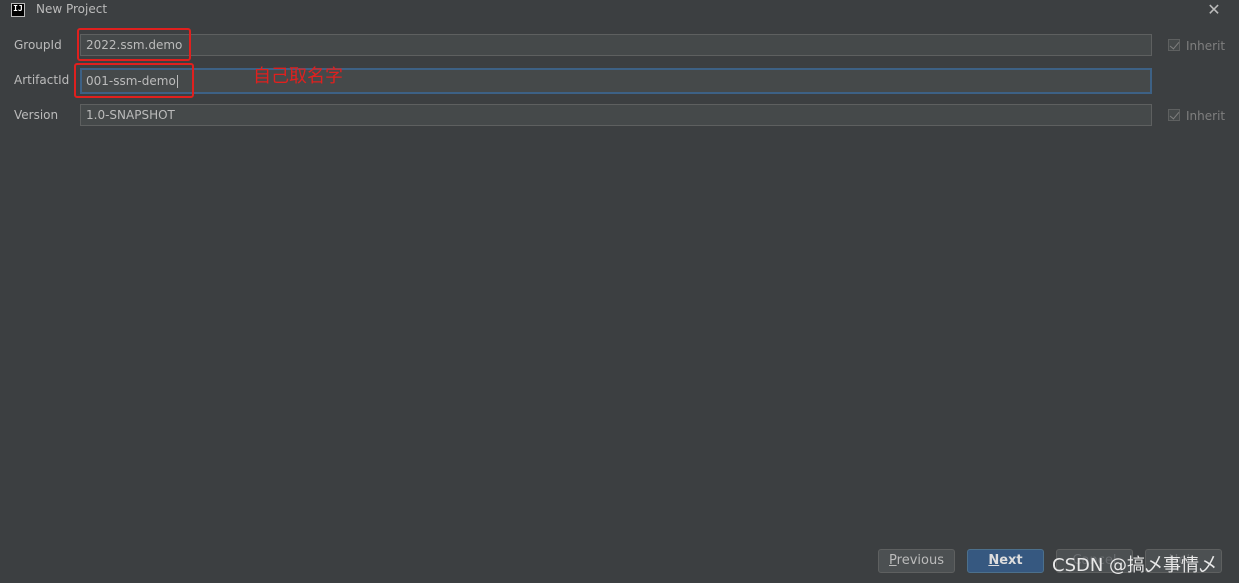  What do you see at coordinates (134, 44) in the screenshot?
I see `annotation-box-group-id` at bounding box center [134, 44].